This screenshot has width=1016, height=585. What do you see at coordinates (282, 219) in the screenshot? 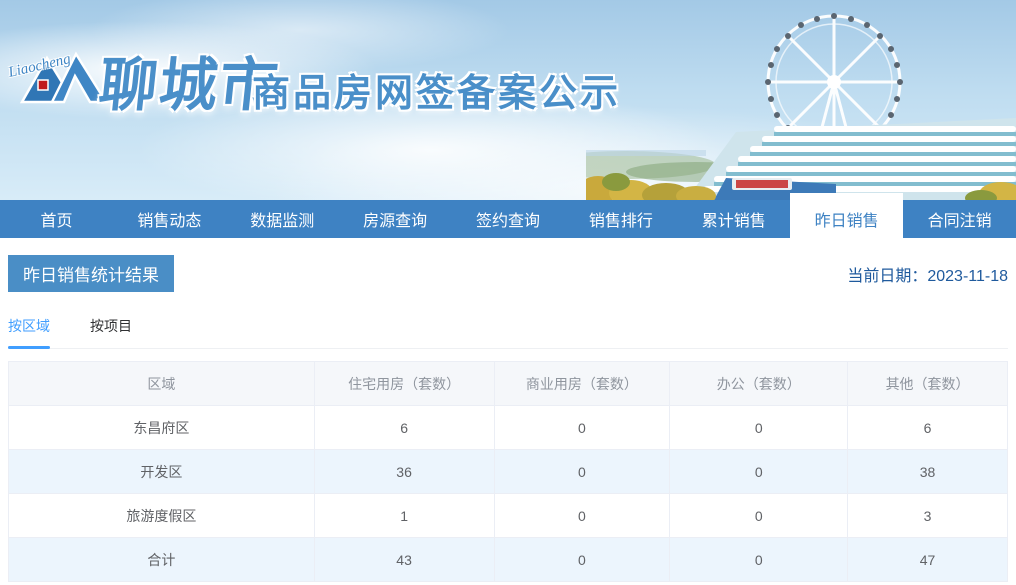
I see `nav-item-3: 数据监测` at bounding box center [282, 219].